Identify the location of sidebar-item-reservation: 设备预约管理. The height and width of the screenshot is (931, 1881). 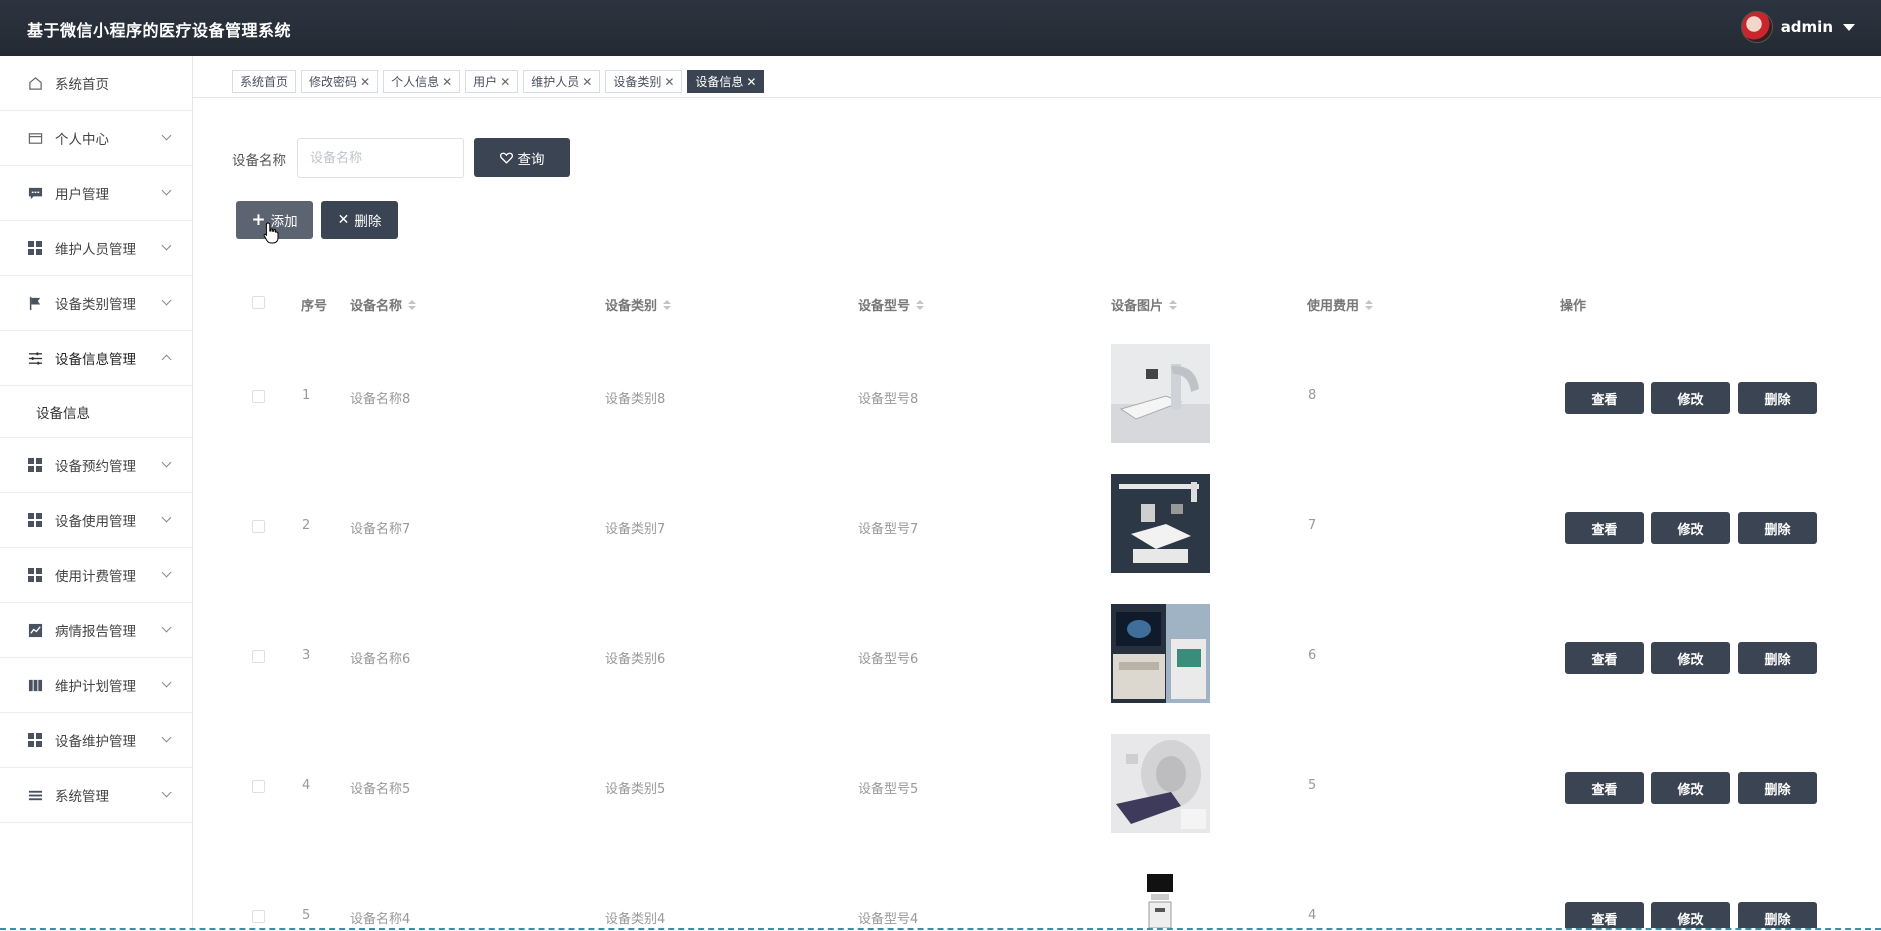
(96, 465).